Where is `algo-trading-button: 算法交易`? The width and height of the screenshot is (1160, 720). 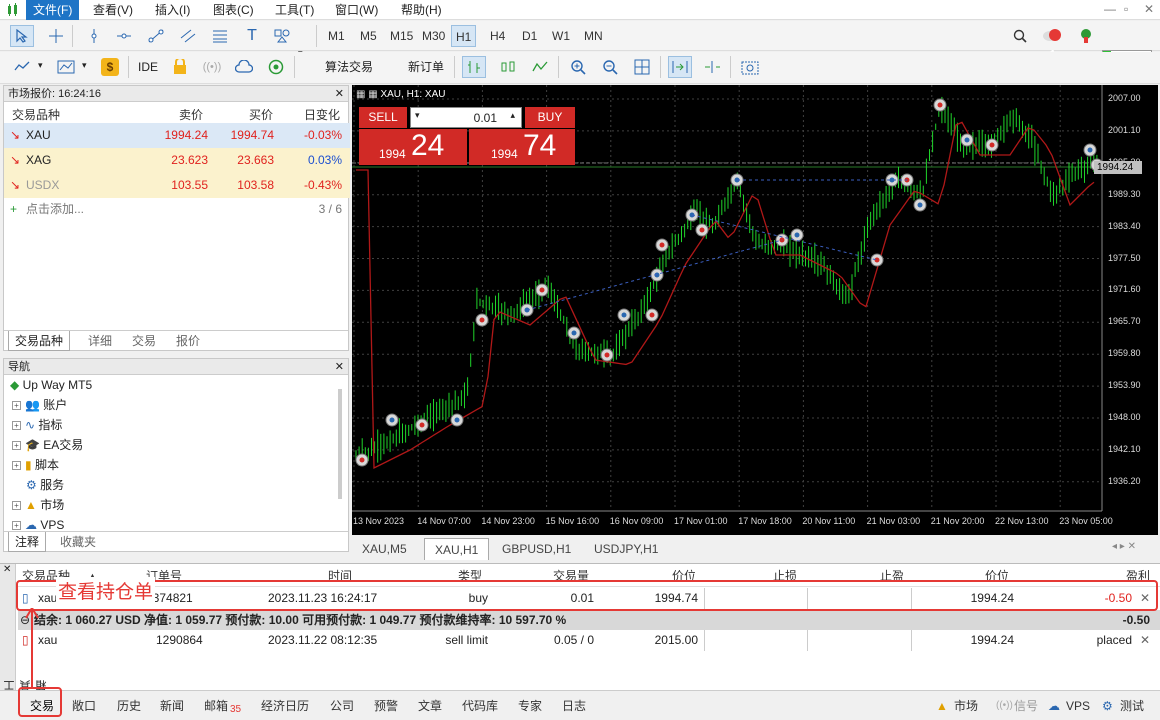 algo-trading-button: 算法交易 is located at coordinates (349, 67).